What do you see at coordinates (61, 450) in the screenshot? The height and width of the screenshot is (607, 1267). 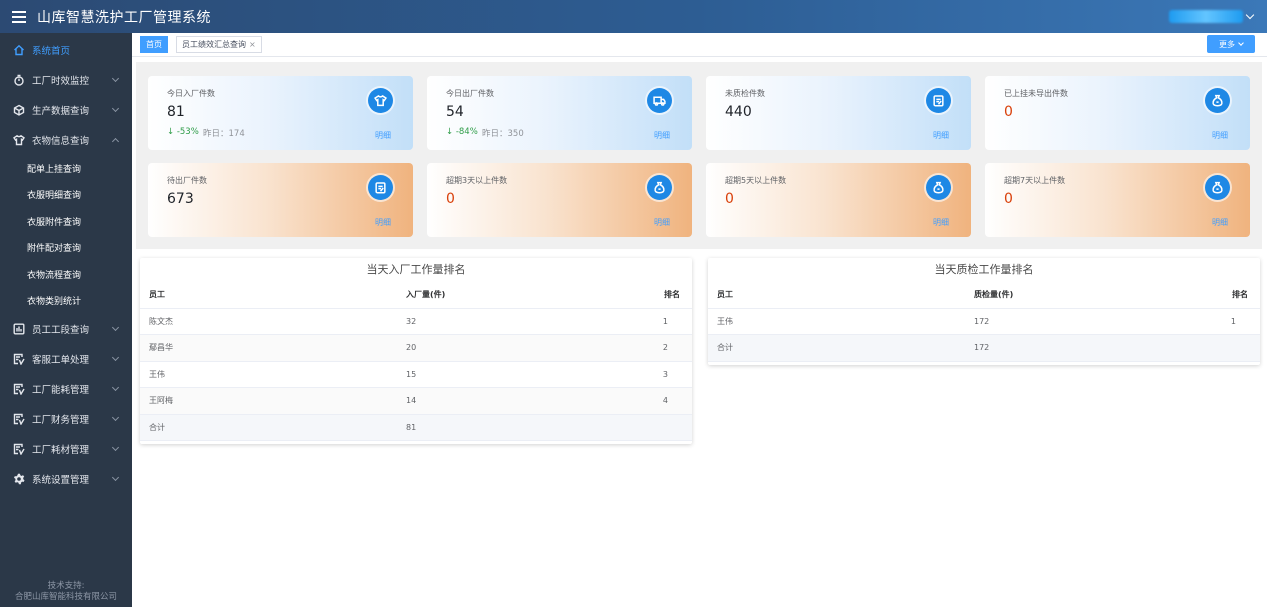 I see `sidebar-item-label: 工厂耗材管理` at bounding box center [61, 450].